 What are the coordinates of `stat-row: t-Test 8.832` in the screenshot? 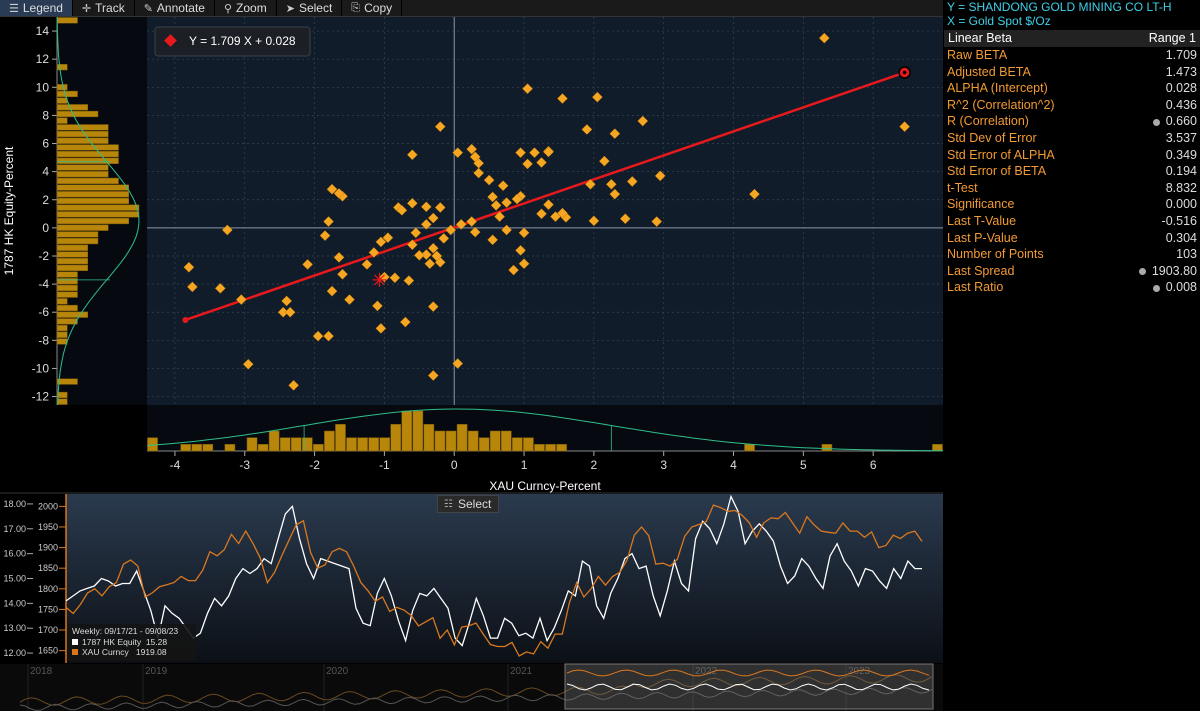 It's located at (1072, 188).